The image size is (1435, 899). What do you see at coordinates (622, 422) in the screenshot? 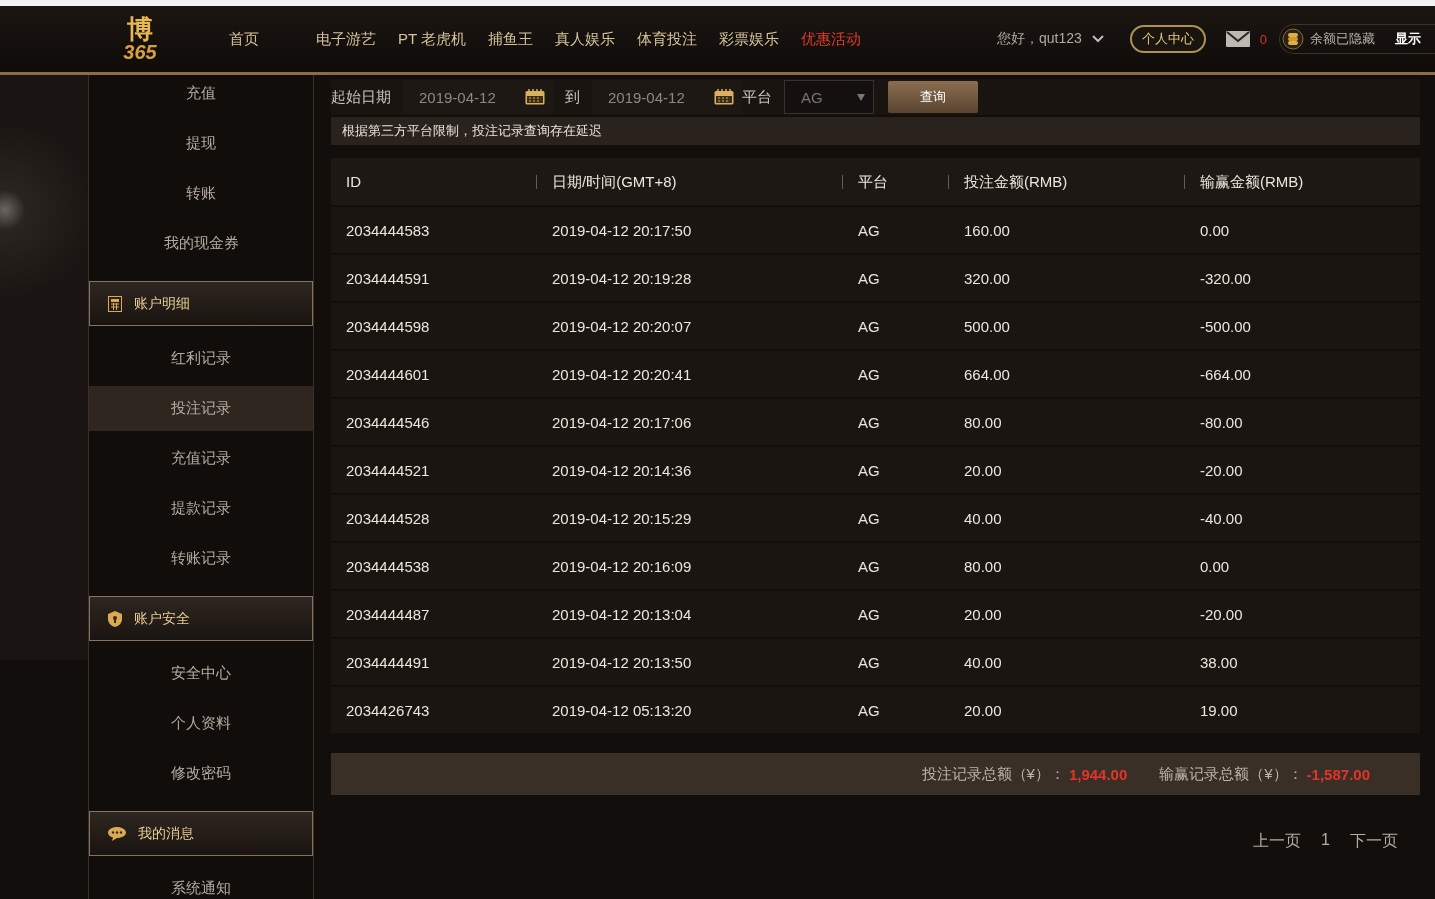
I see `table-cell-text: 2019-04-12 20:17:06` at bounding box center [622, 422].